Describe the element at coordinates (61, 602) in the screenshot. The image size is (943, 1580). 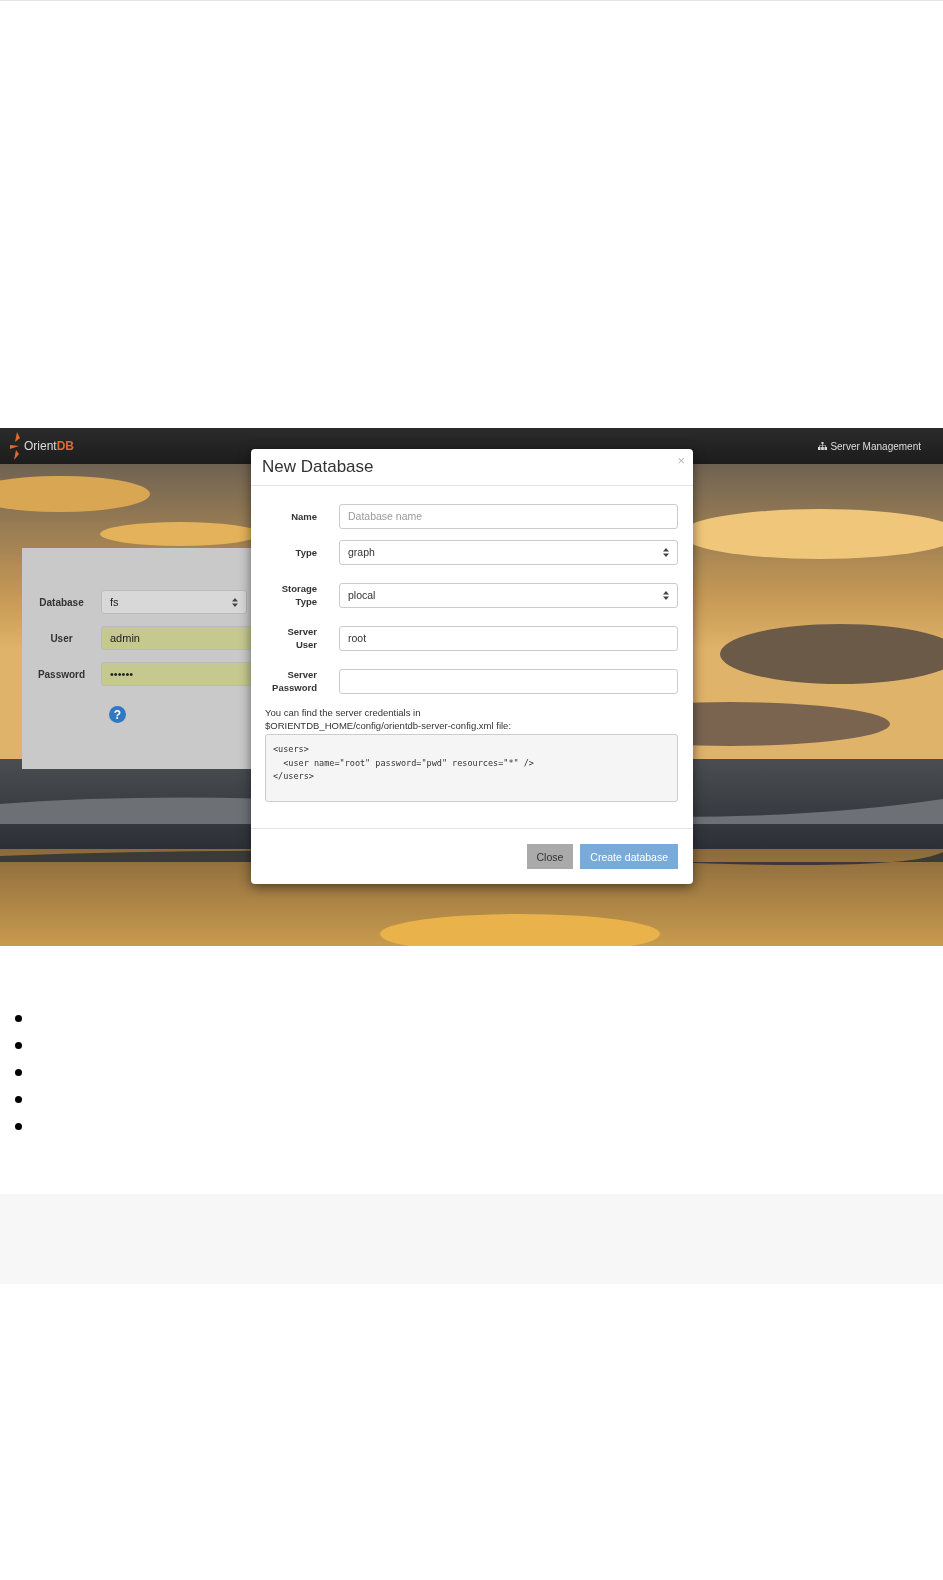
I see `field-label: Database` at that location.